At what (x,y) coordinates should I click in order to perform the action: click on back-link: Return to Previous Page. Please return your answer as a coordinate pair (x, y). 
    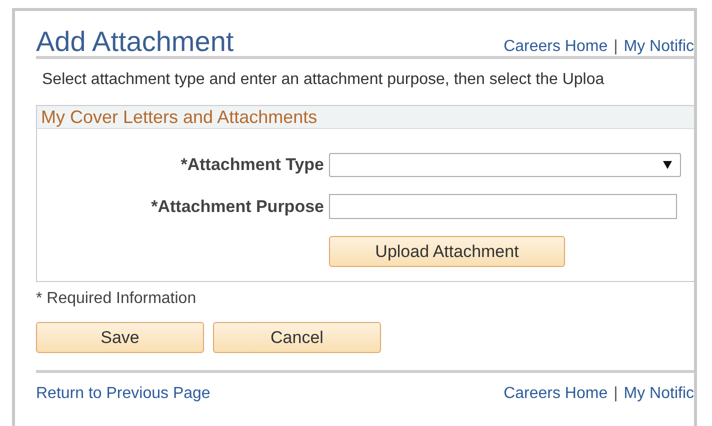
    Looking at the image, I should click on (123, 394).